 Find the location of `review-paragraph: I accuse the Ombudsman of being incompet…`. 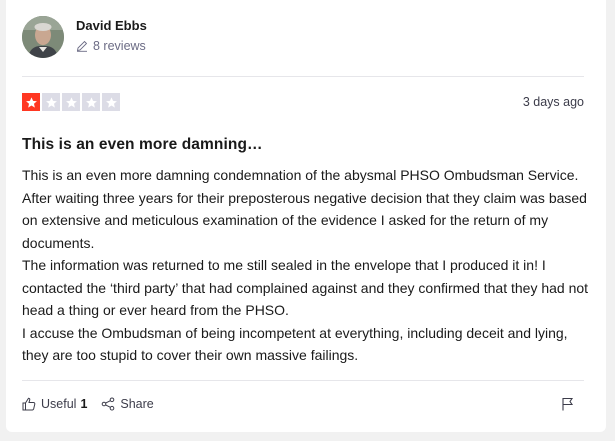

review-paragraph: I accuse the Ombudsman of being incompet… is located at coordinates (295, 344).